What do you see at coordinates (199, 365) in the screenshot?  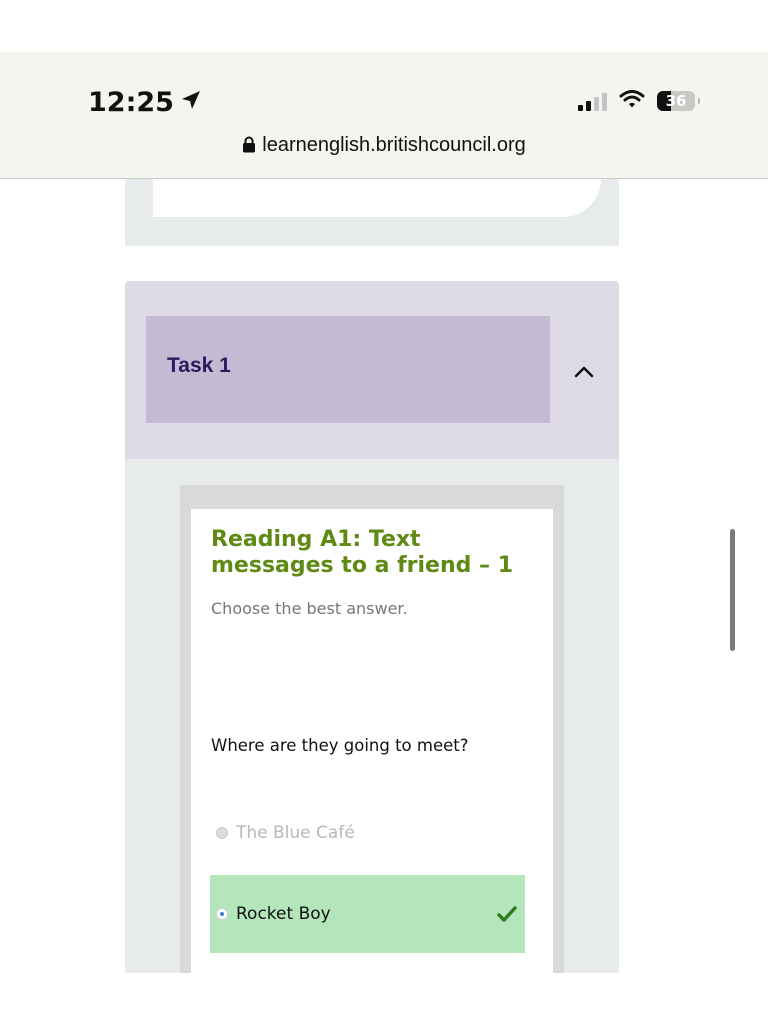 I see `task-title: Task 1` at bounding box center [199, 365].